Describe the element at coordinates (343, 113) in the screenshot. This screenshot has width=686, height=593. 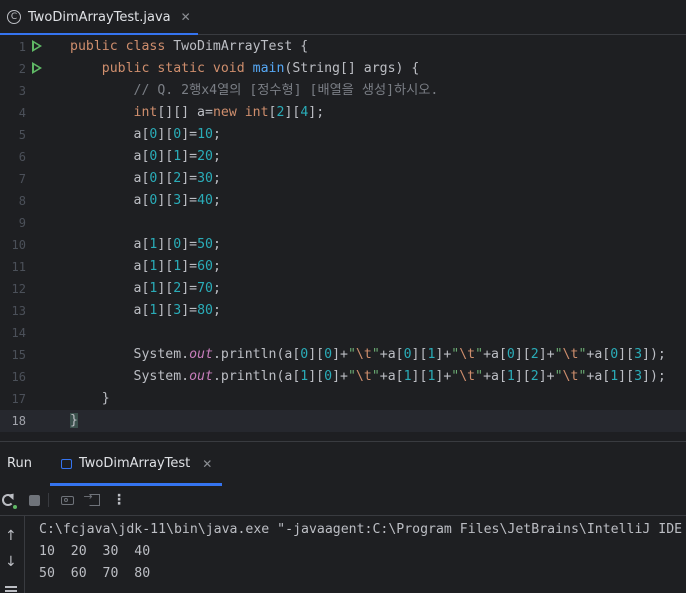
I see `code-line-4: 4 int[][] a=new int[2][4];` at that location.